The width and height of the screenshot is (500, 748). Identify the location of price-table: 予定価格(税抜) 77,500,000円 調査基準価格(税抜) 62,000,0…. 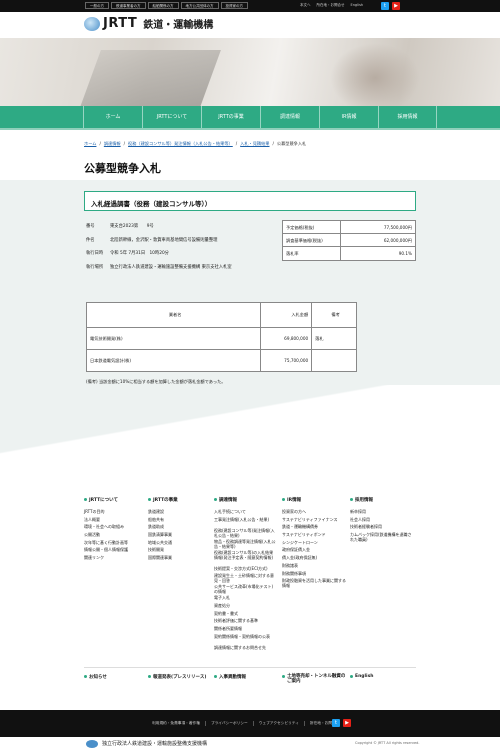
(349, 240).